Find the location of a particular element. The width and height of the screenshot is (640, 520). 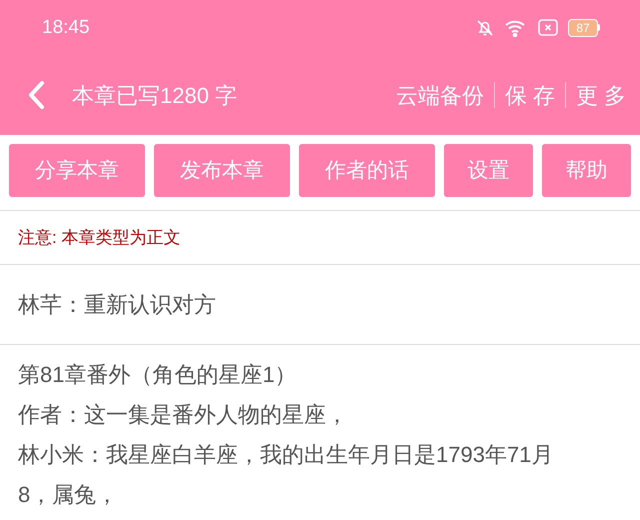

action-button: 设置 is located at coordinates (488, 170).